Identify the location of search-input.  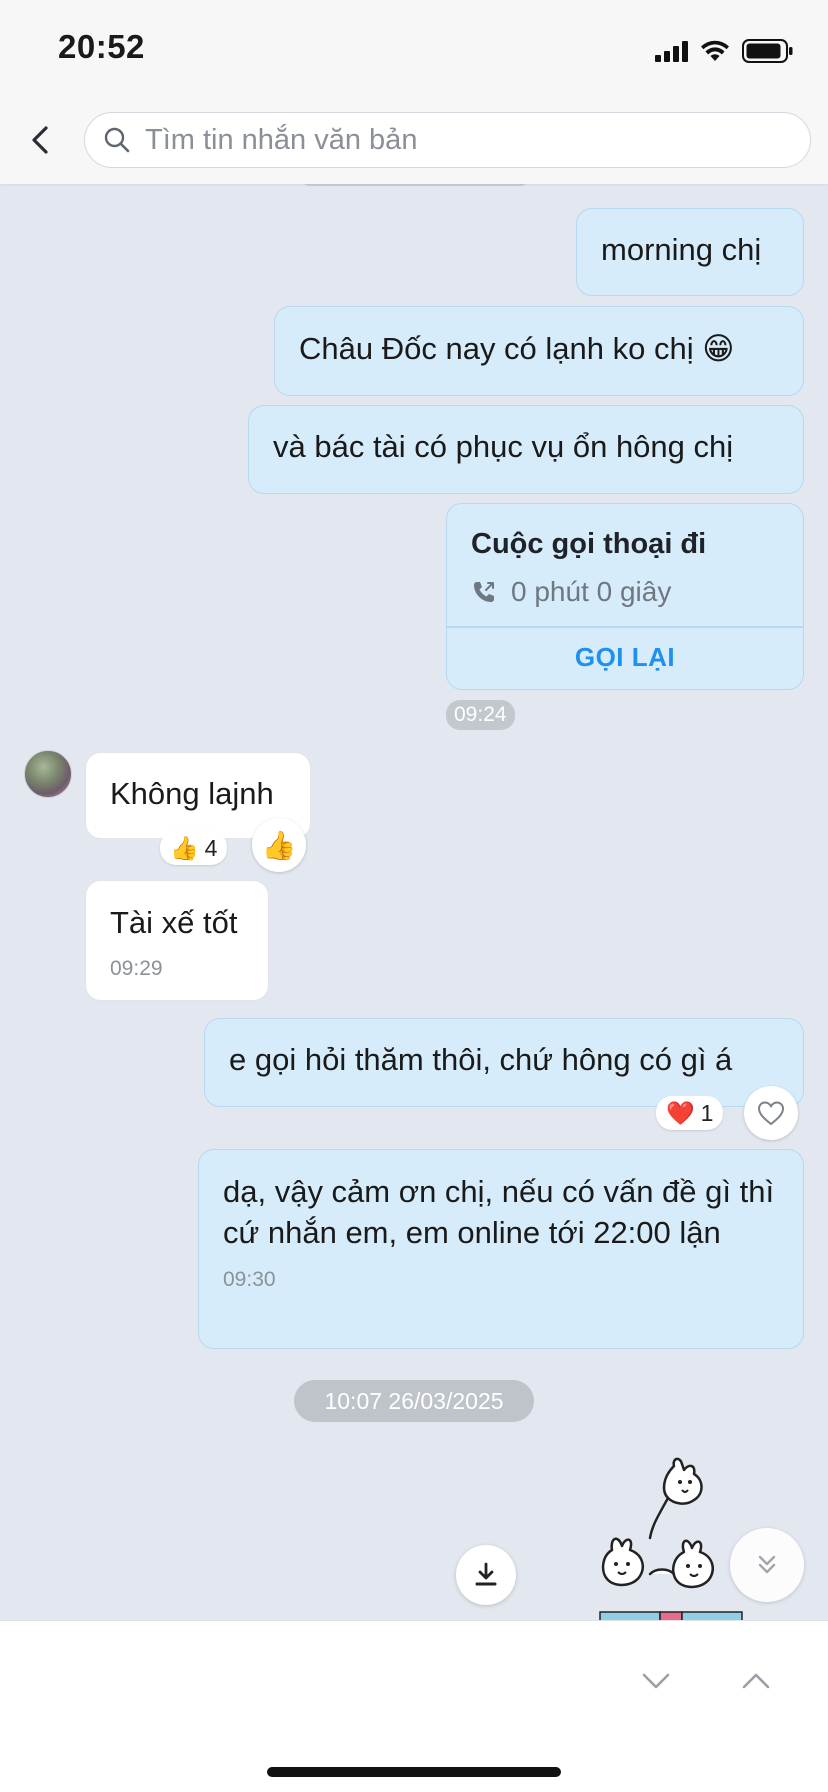
(445, 140).